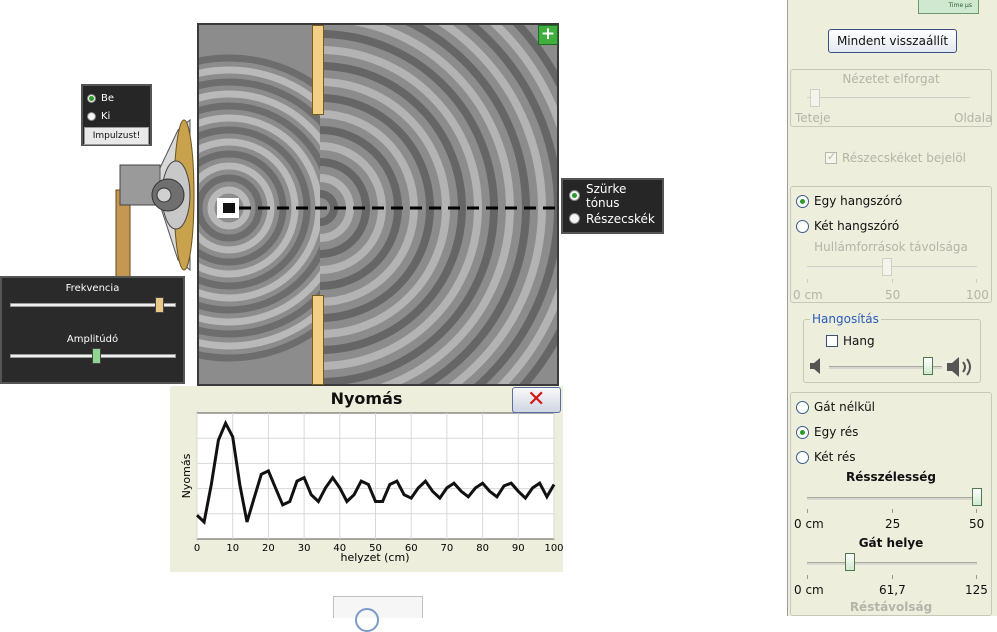 The width and height of the screenshot is (997, 632). I want to click on no-barrier-label: Gát nélkül, so click(845, 407).